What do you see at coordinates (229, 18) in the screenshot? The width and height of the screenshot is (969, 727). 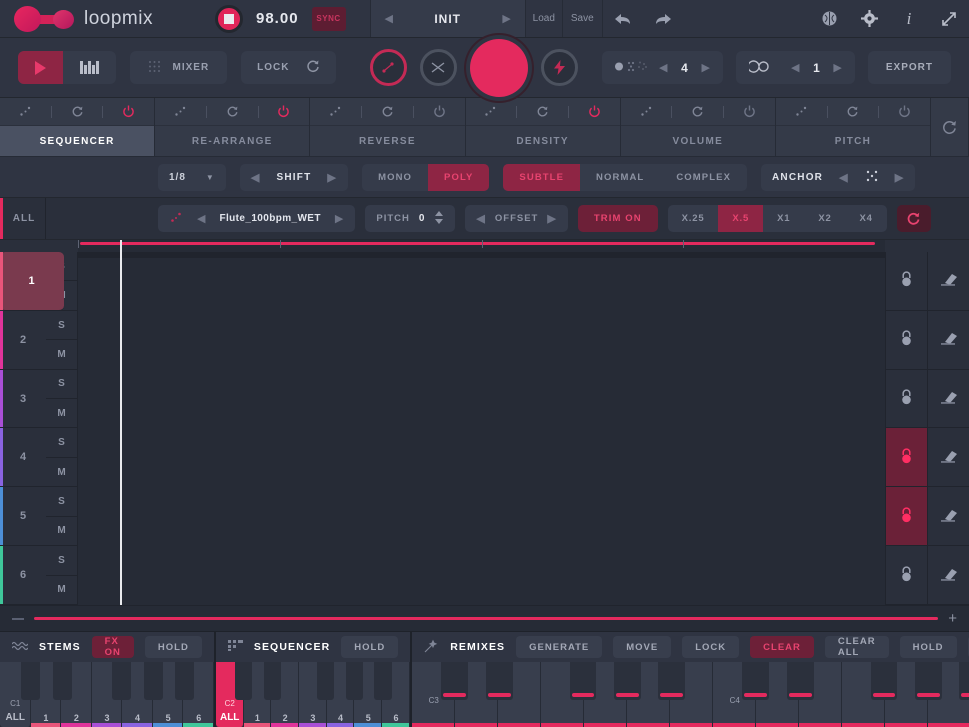 I see `stop-button` at bounding box center [229, 18].